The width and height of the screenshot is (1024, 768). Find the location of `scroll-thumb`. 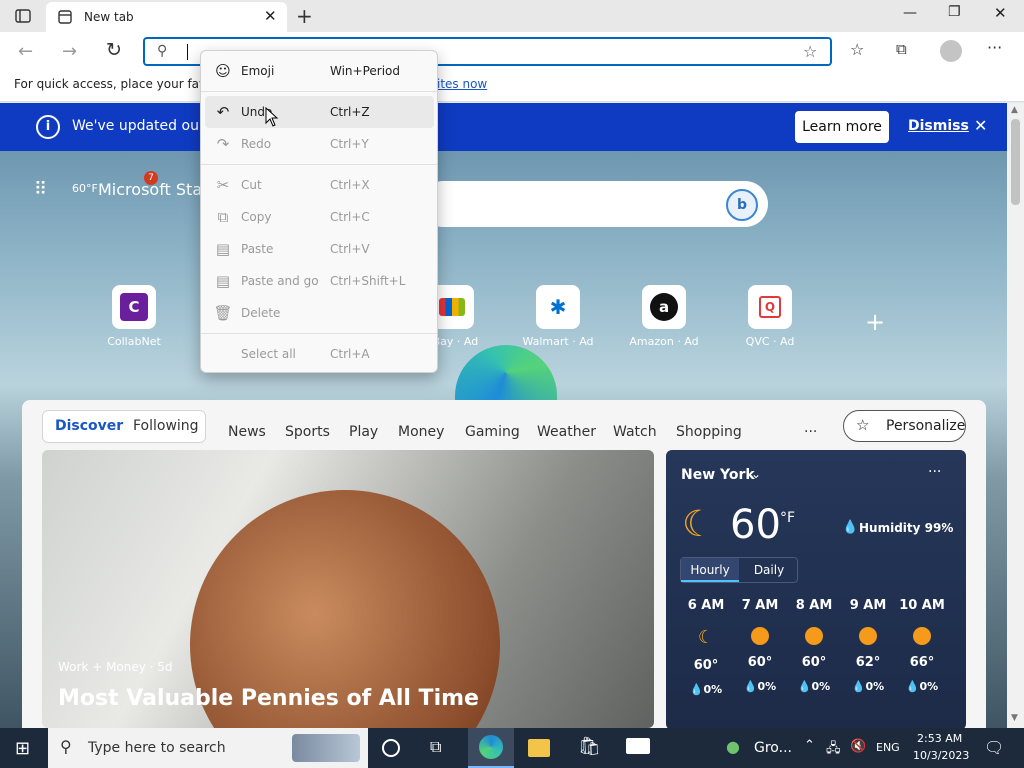

scroll-thumb is located at coordinates (1015, 162).